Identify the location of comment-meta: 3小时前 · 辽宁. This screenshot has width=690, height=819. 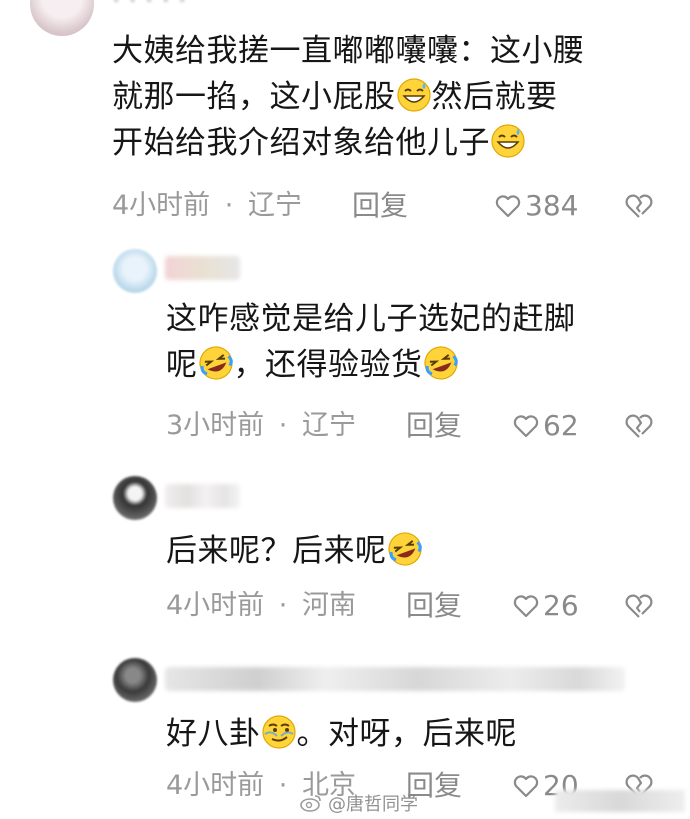
(261, 426).